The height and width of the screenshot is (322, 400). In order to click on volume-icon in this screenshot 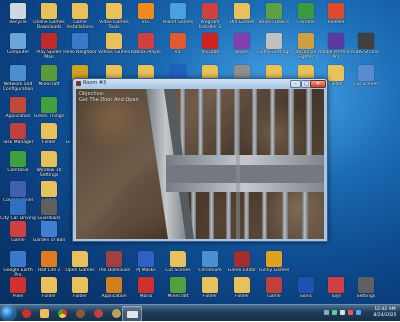, I will do `click(342, 312)`.